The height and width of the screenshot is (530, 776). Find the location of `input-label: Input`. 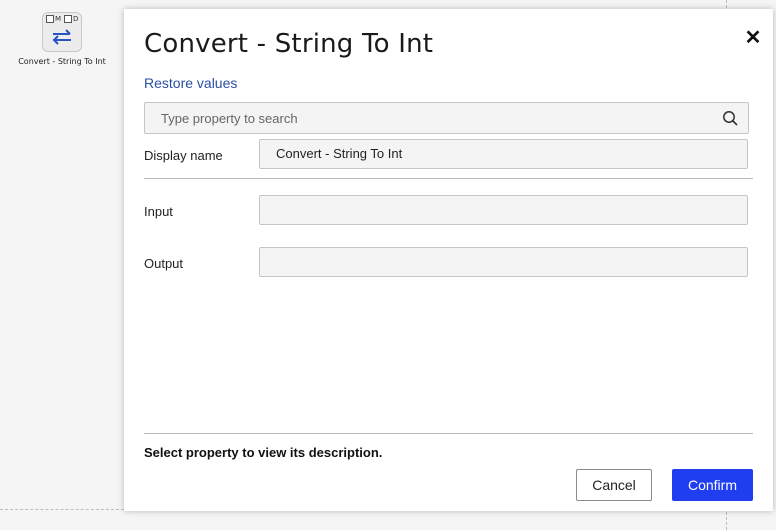

input-label: Input is located at coordinates (158, 211).